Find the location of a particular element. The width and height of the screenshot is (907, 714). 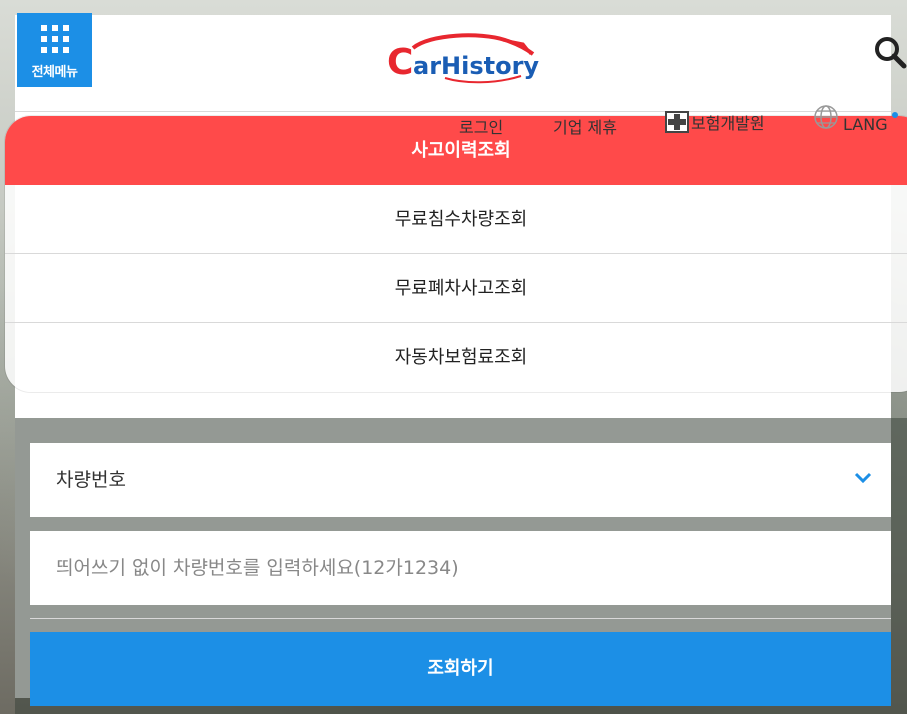

overlay-menu-item-flood: 무료침수차량조회 is located at coordinates (456, 219).